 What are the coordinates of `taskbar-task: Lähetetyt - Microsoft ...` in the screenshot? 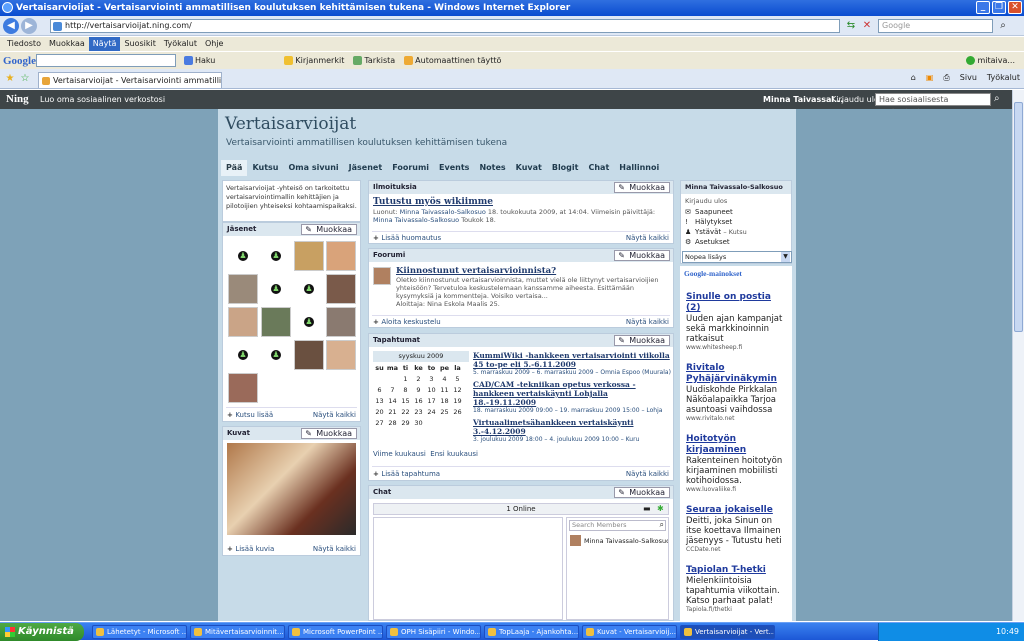 It's located at (139, 632).